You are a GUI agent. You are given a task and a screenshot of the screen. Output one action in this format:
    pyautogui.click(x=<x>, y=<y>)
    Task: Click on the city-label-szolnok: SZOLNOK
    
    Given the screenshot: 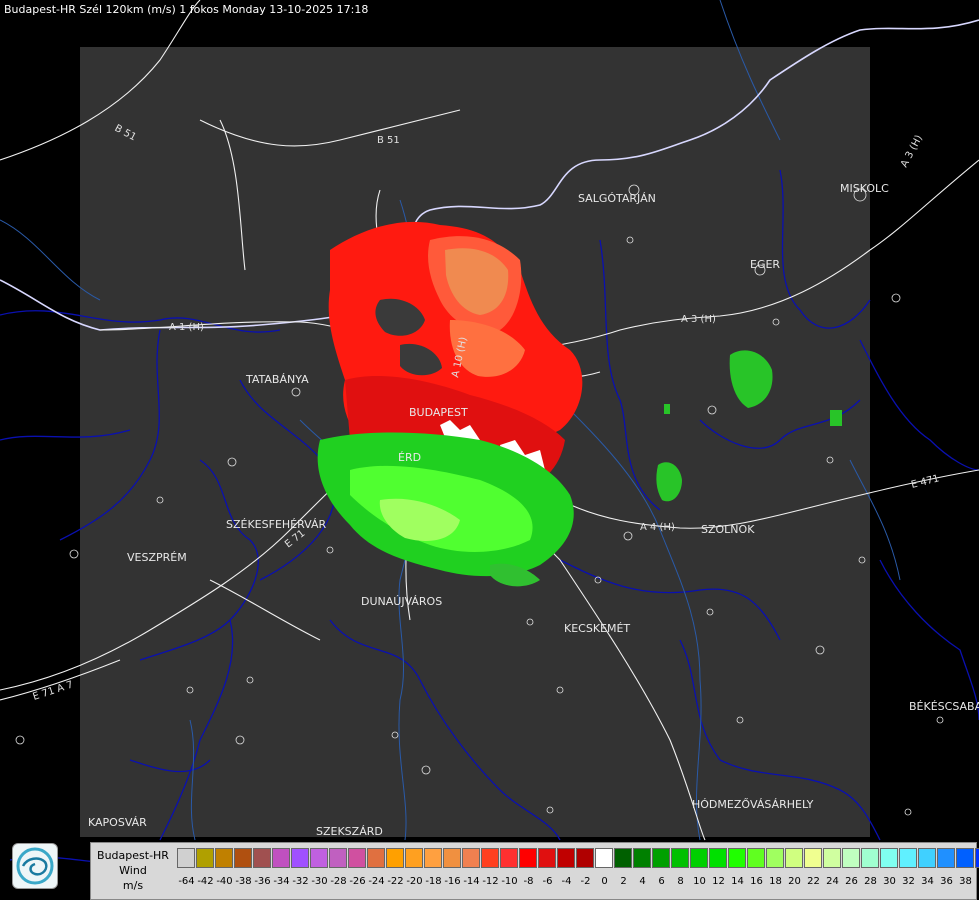 What is the action you would take?
    pyautogui.click(x=728, y=529)
    